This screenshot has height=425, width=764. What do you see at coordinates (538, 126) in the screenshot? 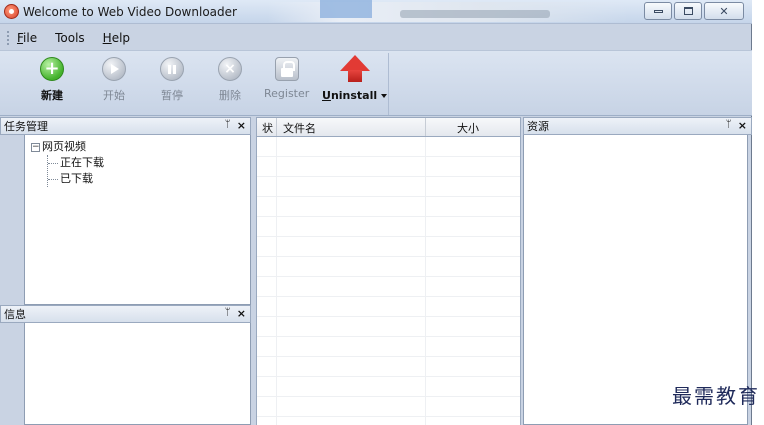
I see `resource-panel-title: 资源` at bounding box center [538, 126].